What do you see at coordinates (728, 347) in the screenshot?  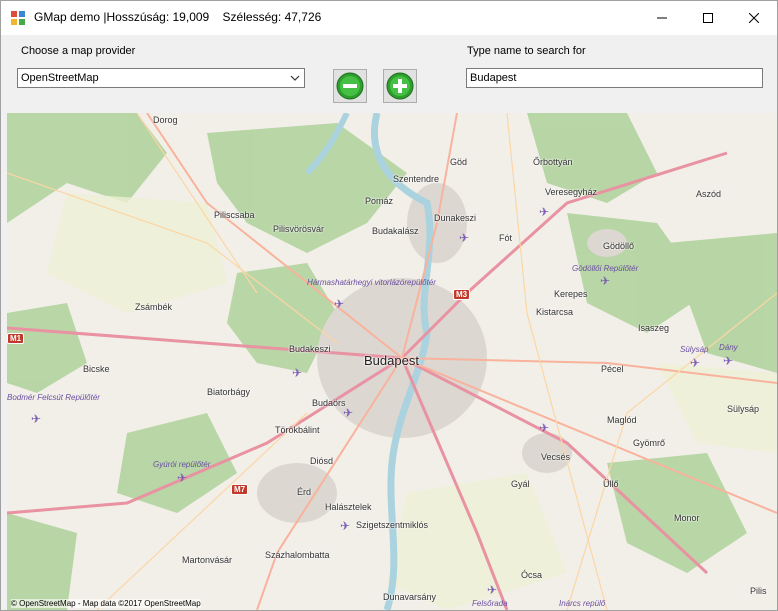 I see `airport-label: Dány` at bounding box center [728, 347].